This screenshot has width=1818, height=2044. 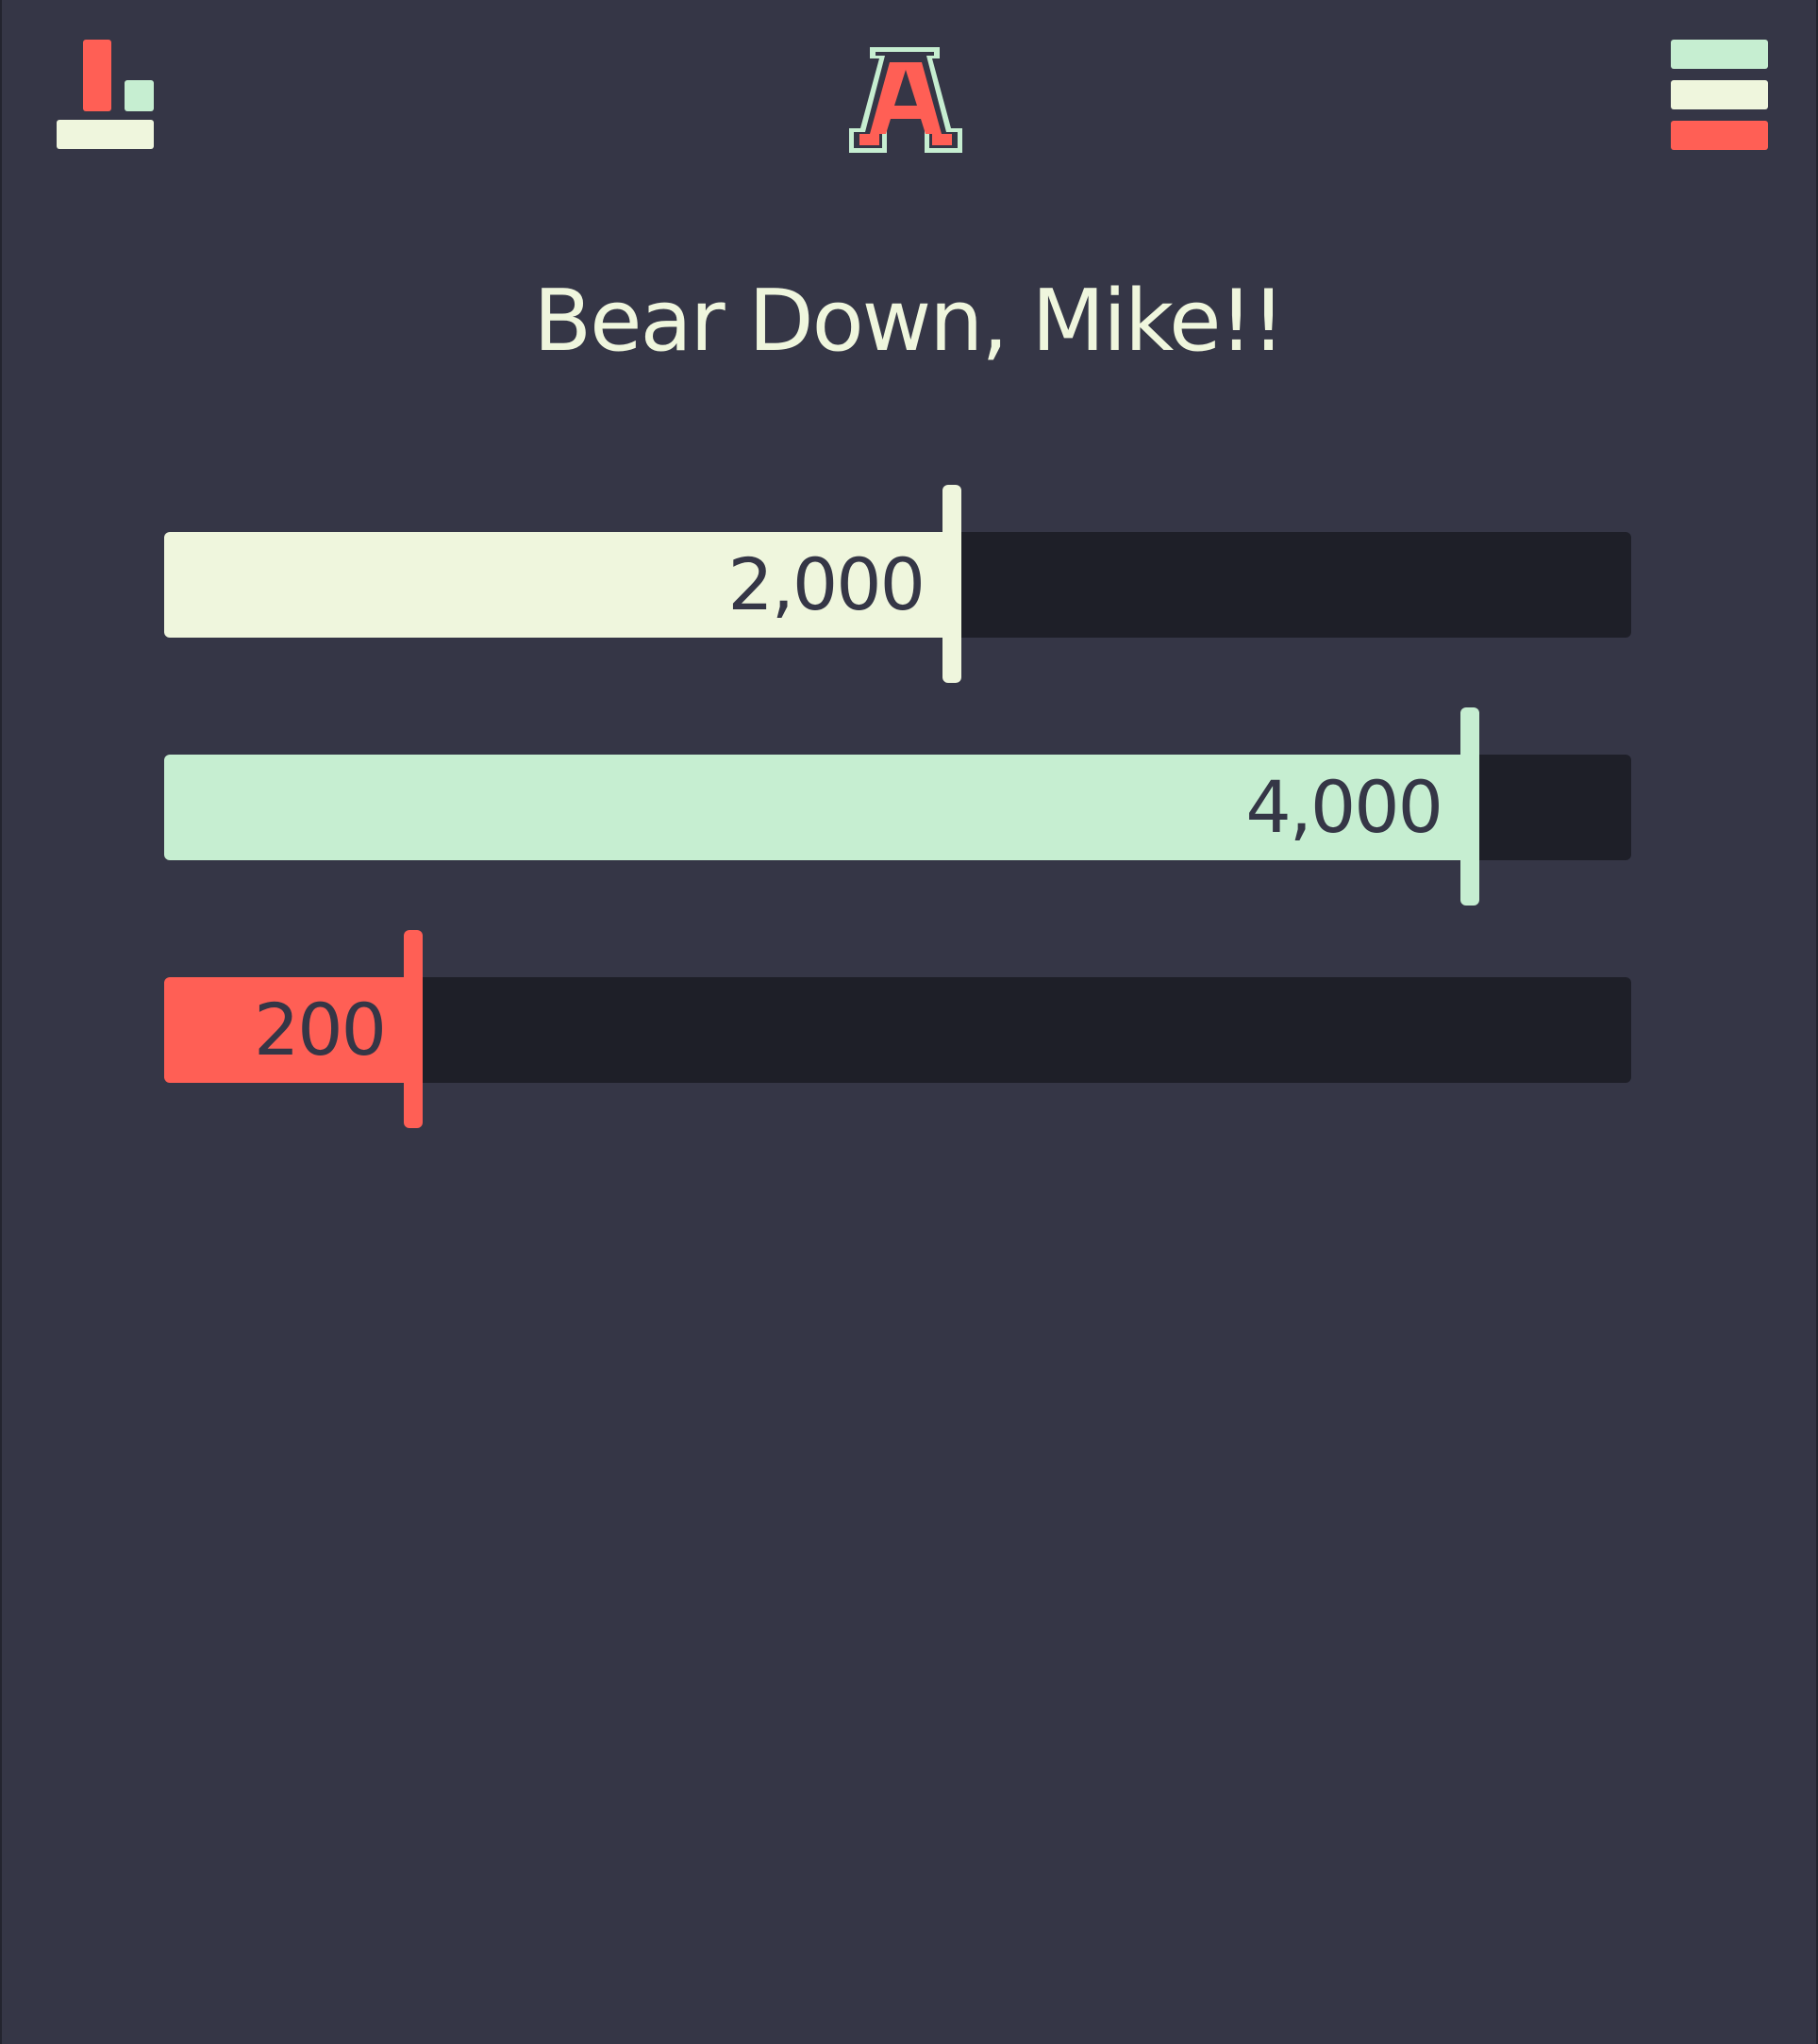 I want to click on menu-icon-line-top, so click(x=1719, y=54).